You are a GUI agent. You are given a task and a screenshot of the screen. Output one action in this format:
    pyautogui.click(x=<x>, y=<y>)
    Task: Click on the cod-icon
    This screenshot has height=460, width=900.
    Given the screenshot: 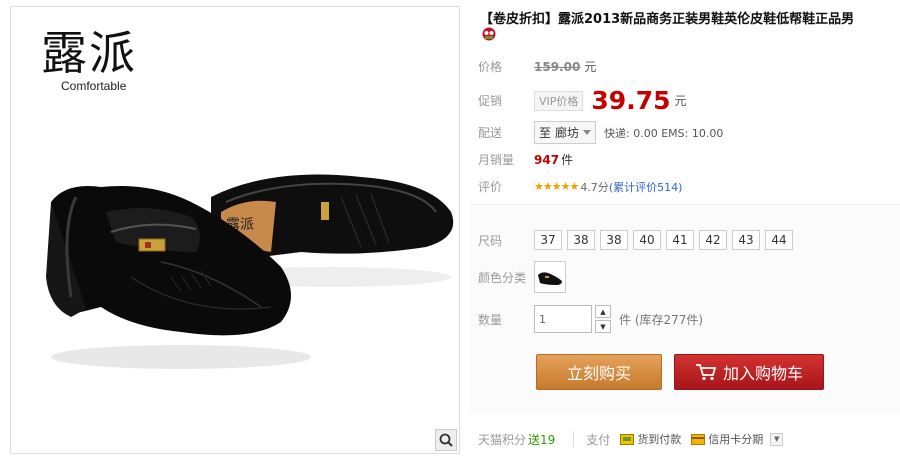 What is the action you would take?
    pyautogui.click(x=627, y=439)
    